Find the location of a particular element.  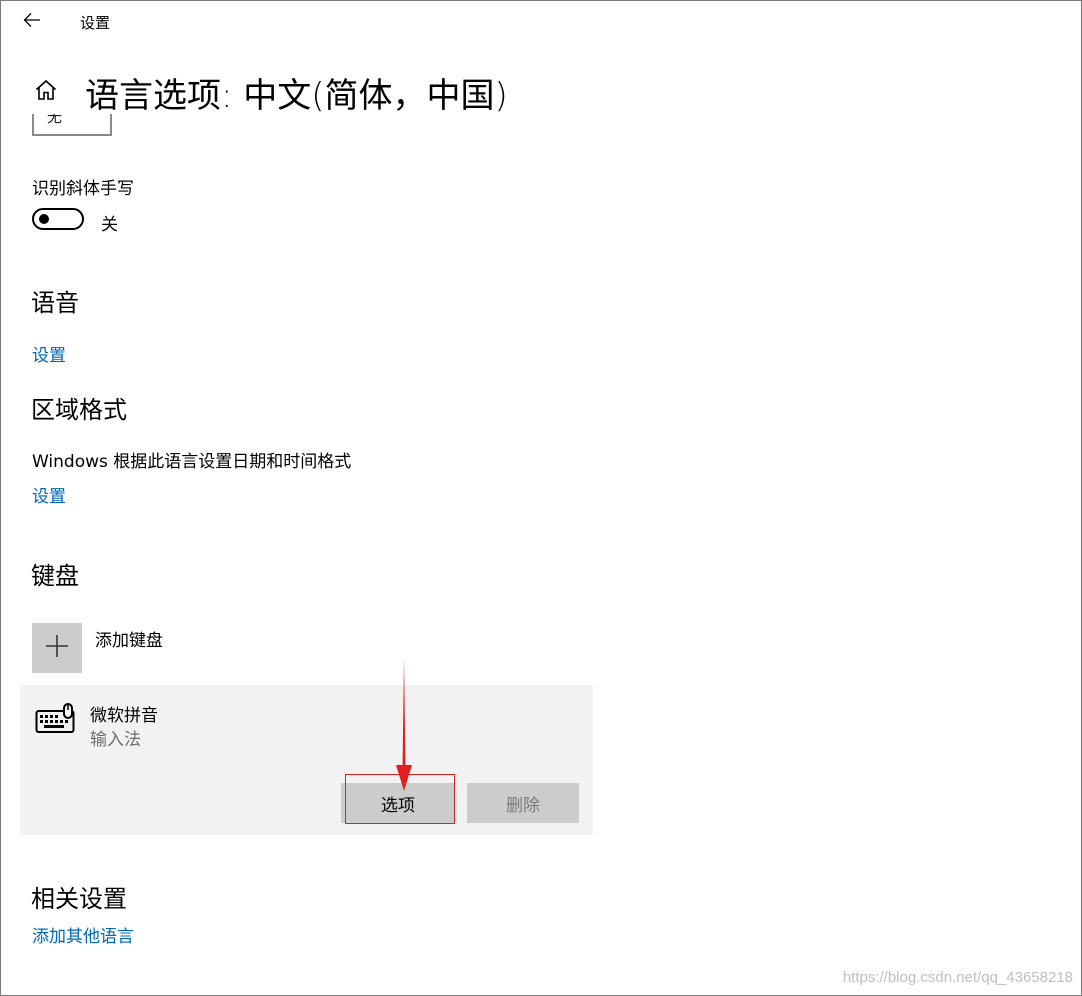

region-settings-link: 设置 is located at coordinates (49, 494).